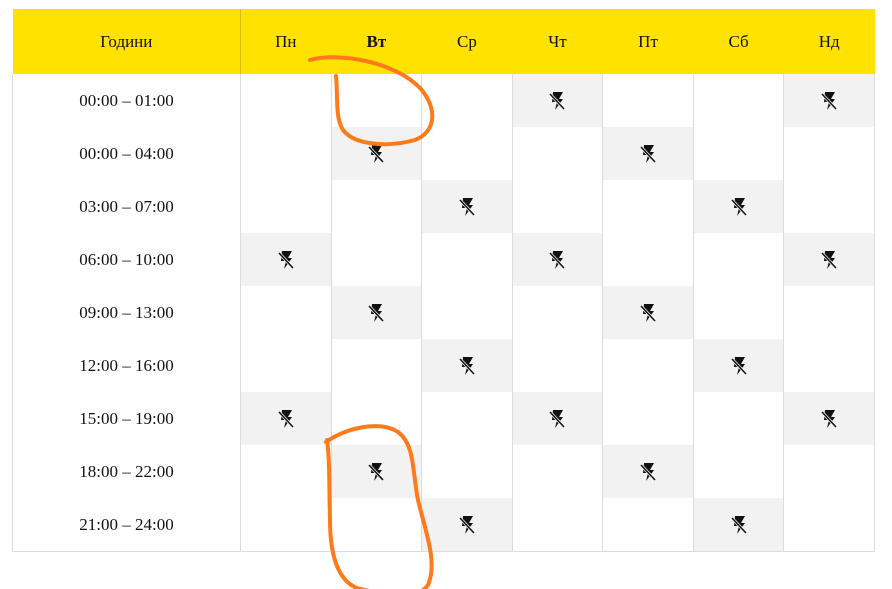  I want to click on table-row: 09:00 – 13:00, so click(443, 312).